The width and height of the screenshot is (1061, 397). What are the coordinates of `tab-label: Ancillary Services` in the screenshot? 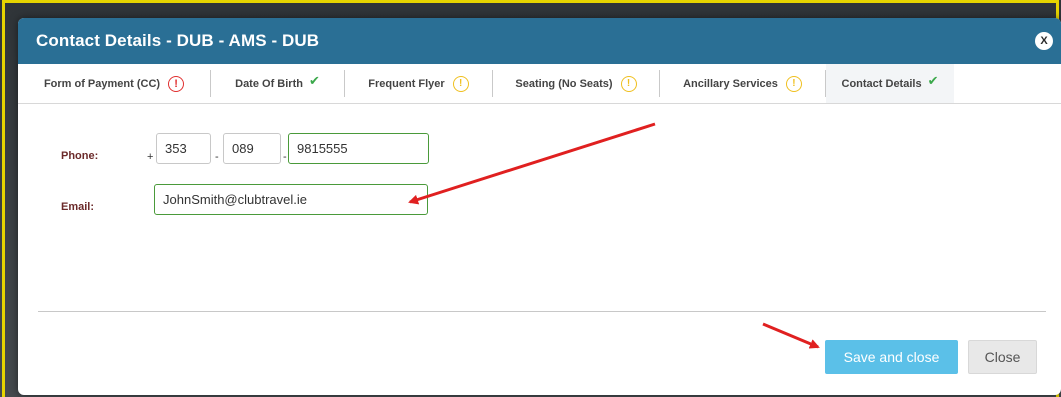 It's located at (730, 83).